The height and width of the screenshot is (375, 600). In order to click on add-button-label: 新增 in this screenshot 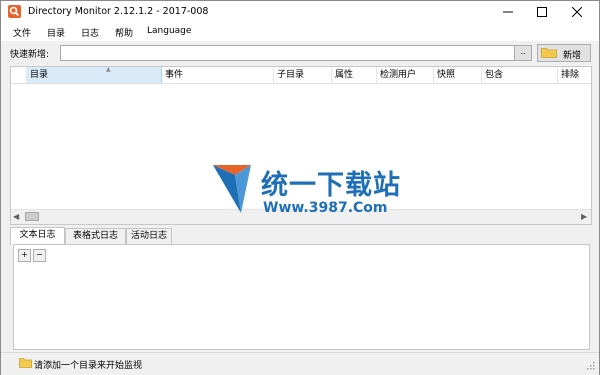, I will do `click(572, 56)`.